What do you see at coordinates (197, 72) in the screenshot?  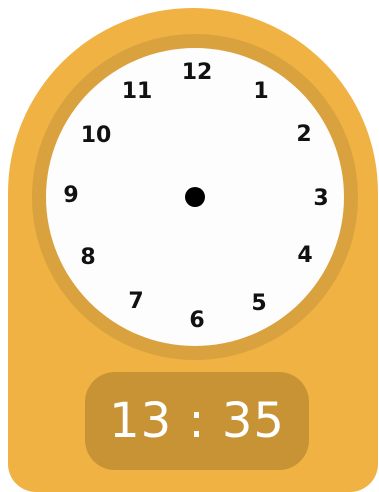 I see `numeral-12: 12` at bounding box center [197, 72].